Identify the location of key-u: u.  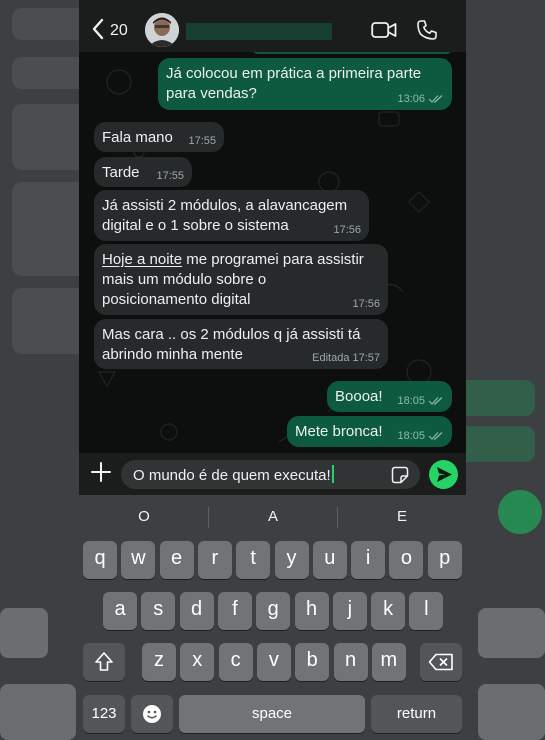
(329, 560).